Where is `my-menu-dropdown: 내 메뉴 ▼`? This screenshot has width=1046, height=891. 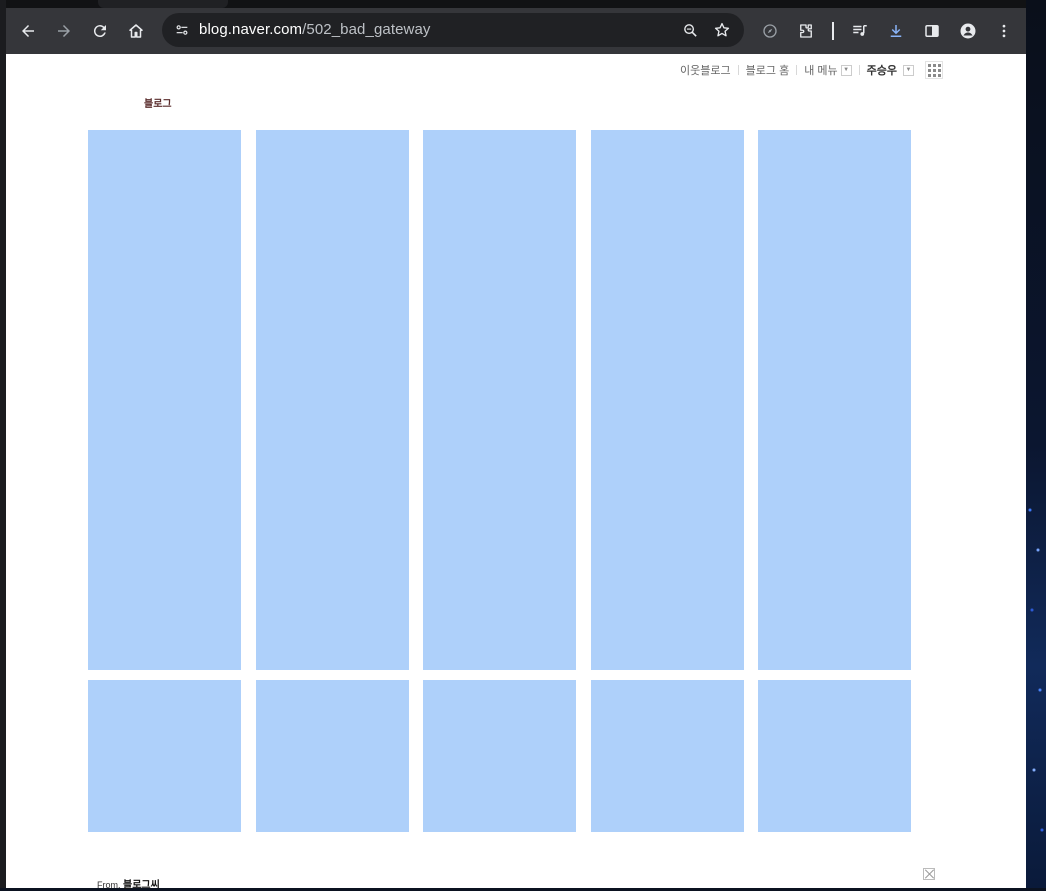
my-menu-dropdown: 내 메뉴 ▼ is located at coordinates (828, 70).